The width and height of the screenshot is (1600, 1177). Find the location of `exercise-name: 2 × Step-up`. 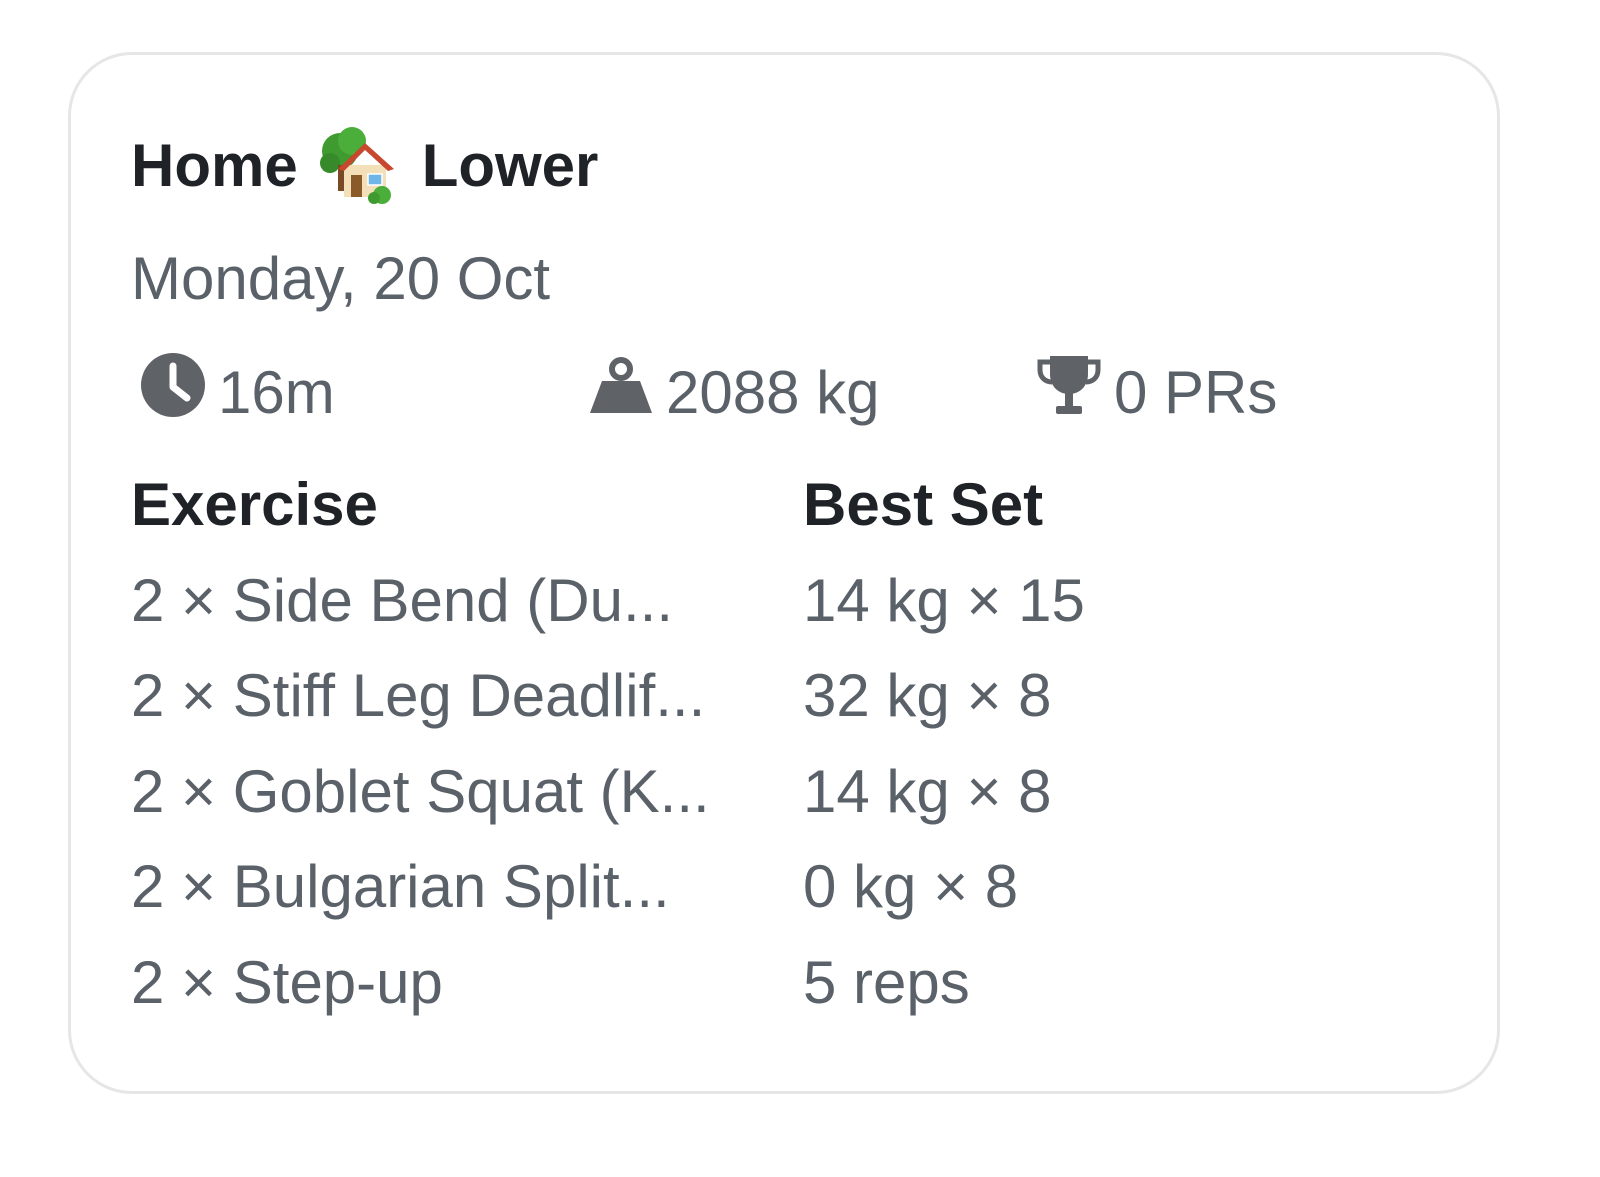

exercise-name: 2 × Step-up is located at coordinates (287, 982).